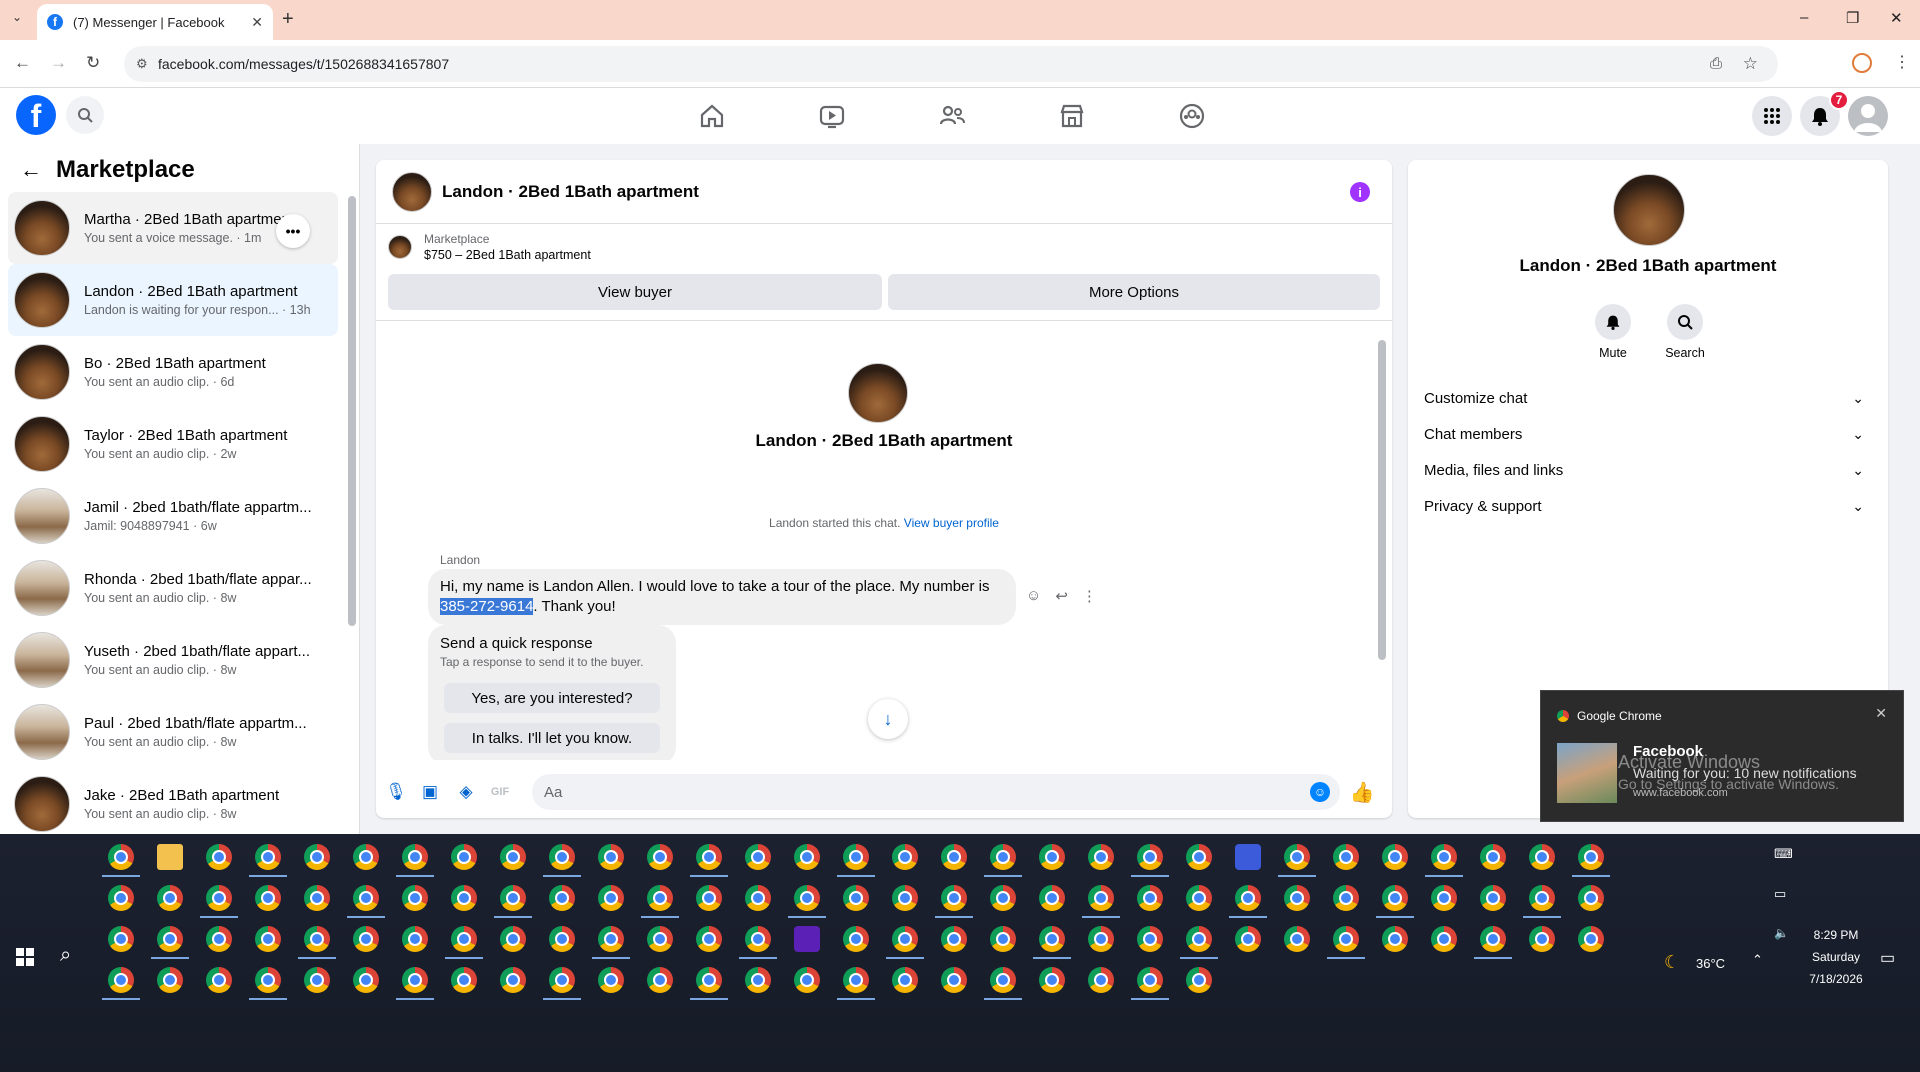 The width and height of the screenshot is (1920, 1072). What do you see at coordinates (36, 115) in the screenshot?
I see `facebook-logo-icon: f` at bounding box center [36, 115].